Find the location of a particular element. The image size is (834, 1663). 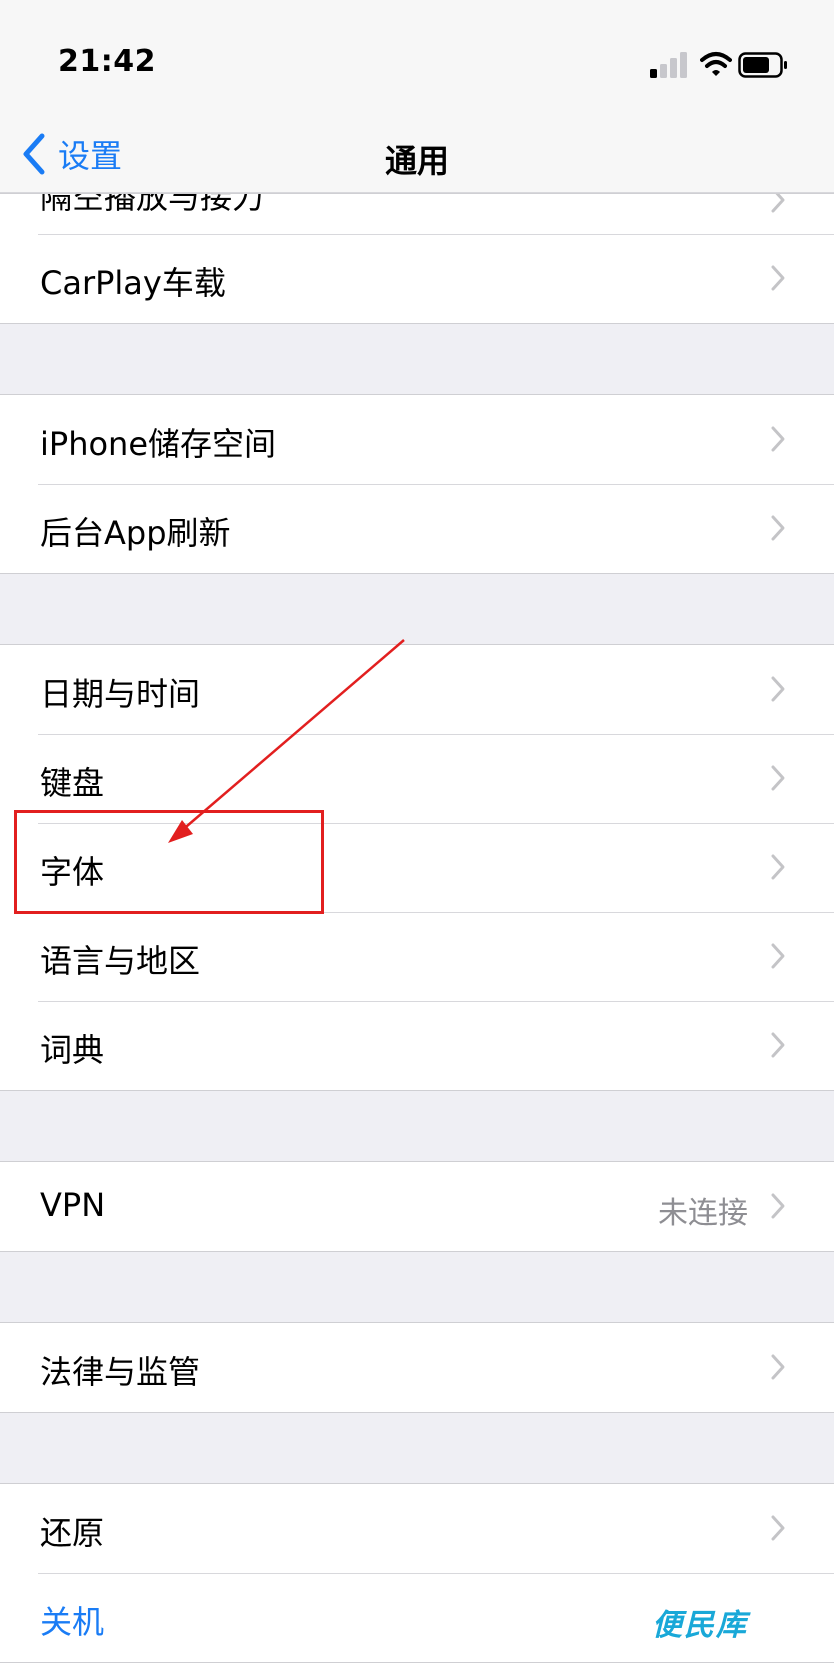

settings-row-iphone-storage: iPhone储存空间 is located at coordinates (417, 439).